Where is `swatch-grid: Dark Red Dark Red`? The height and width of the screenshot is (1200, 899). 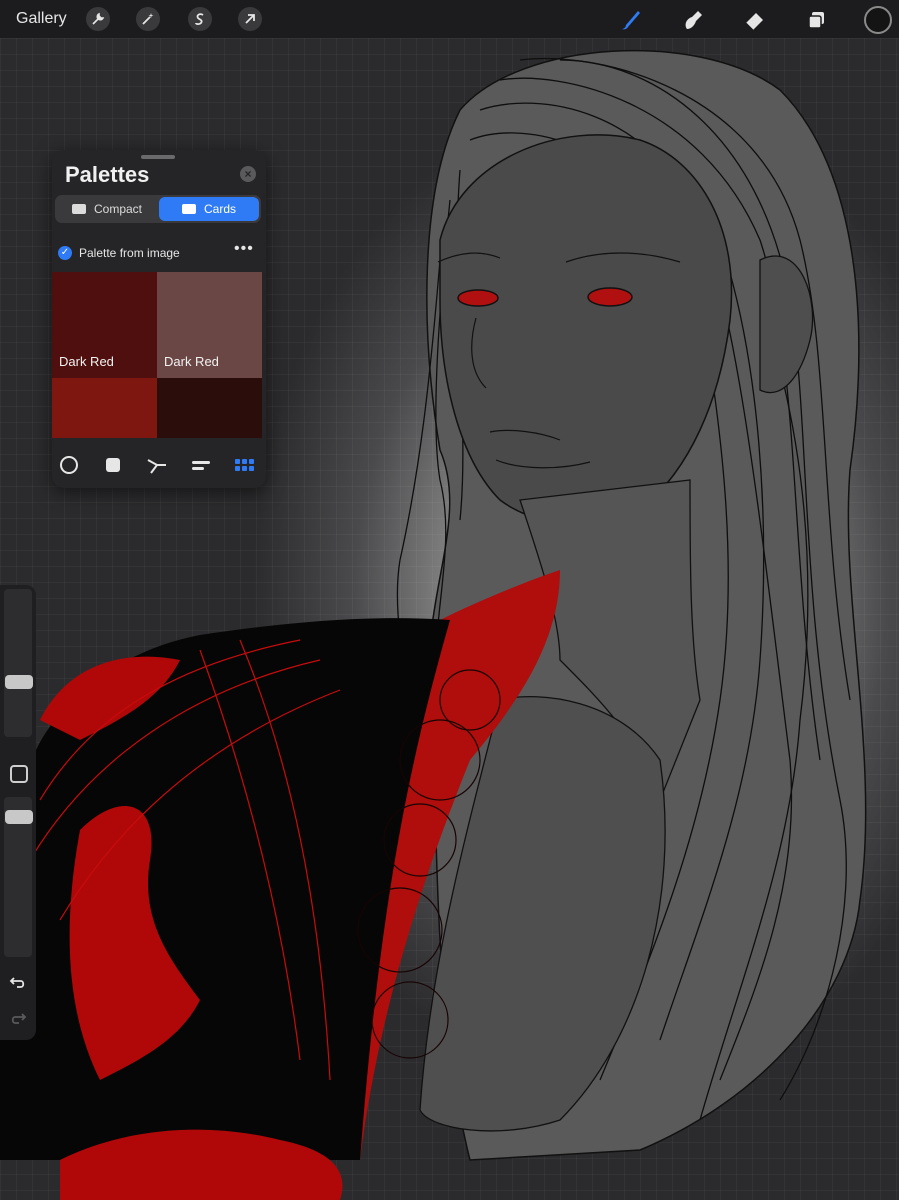 swatch-grid: Dark Red Dark Red is located at coordinates (157, 355).